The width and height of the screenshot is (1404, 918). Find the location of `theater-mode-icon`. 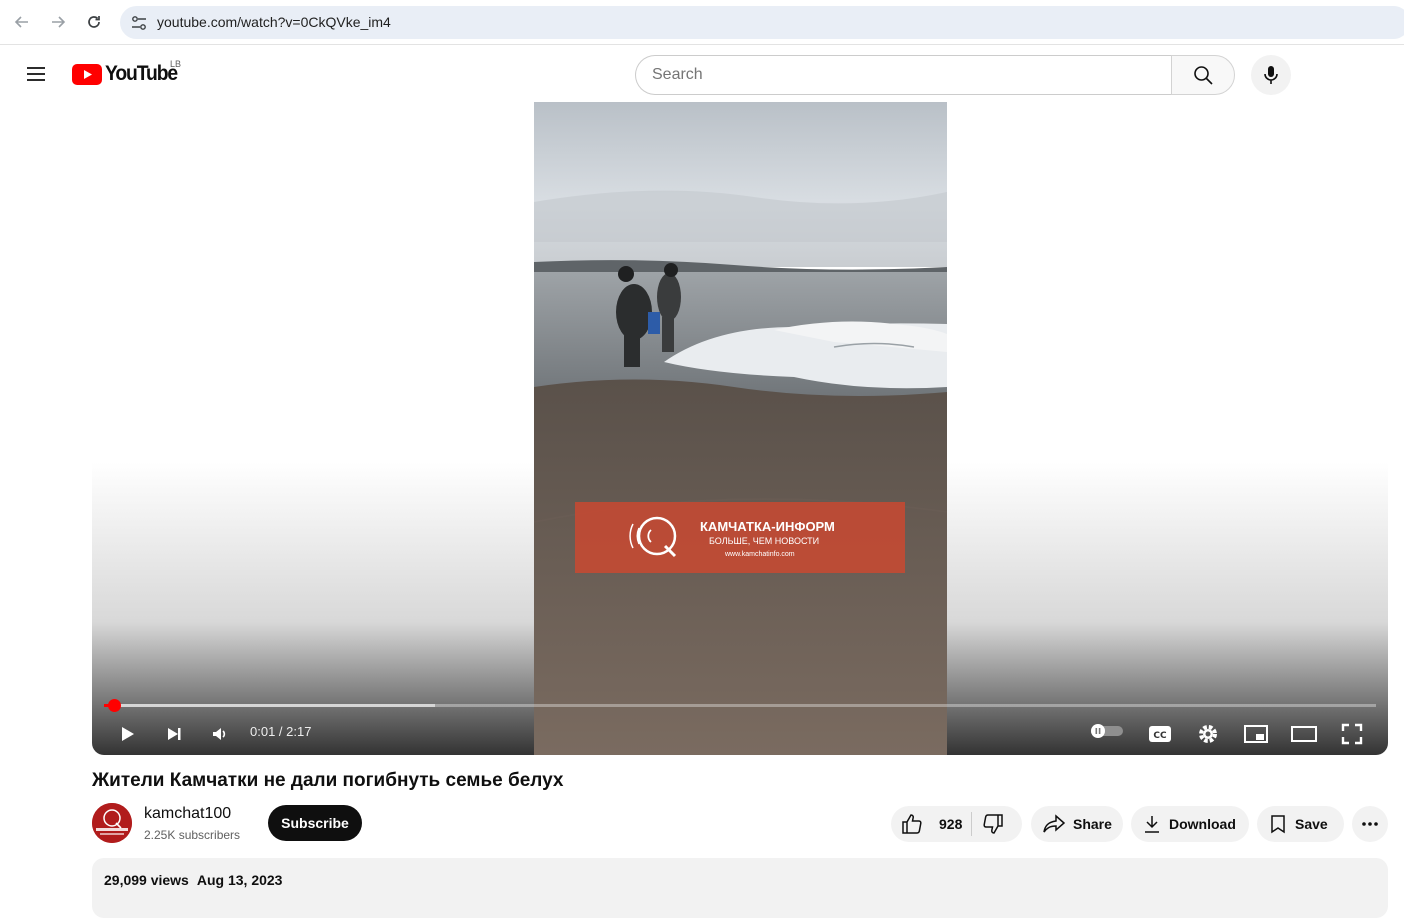

theater-mode-icon is located at coordinates (1304, 734).